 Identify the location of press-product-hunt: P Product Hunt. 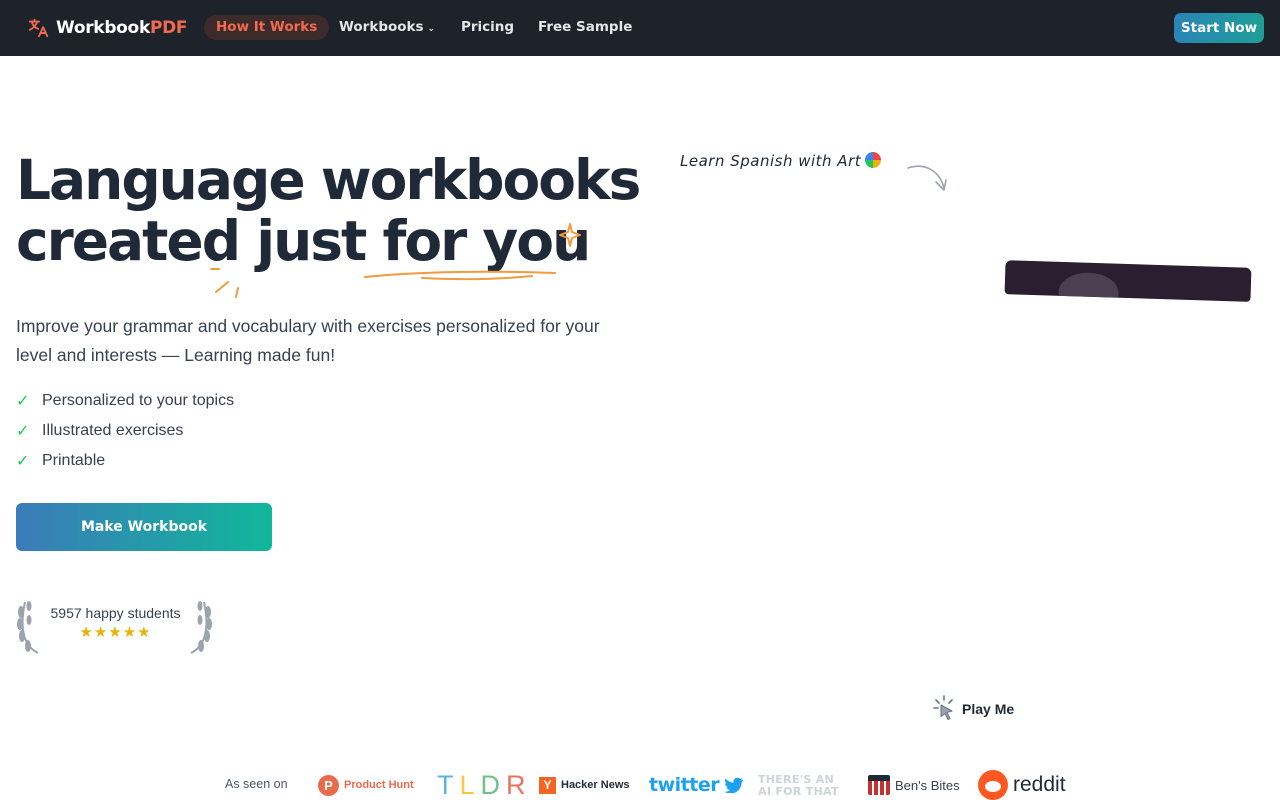
(366, 785).